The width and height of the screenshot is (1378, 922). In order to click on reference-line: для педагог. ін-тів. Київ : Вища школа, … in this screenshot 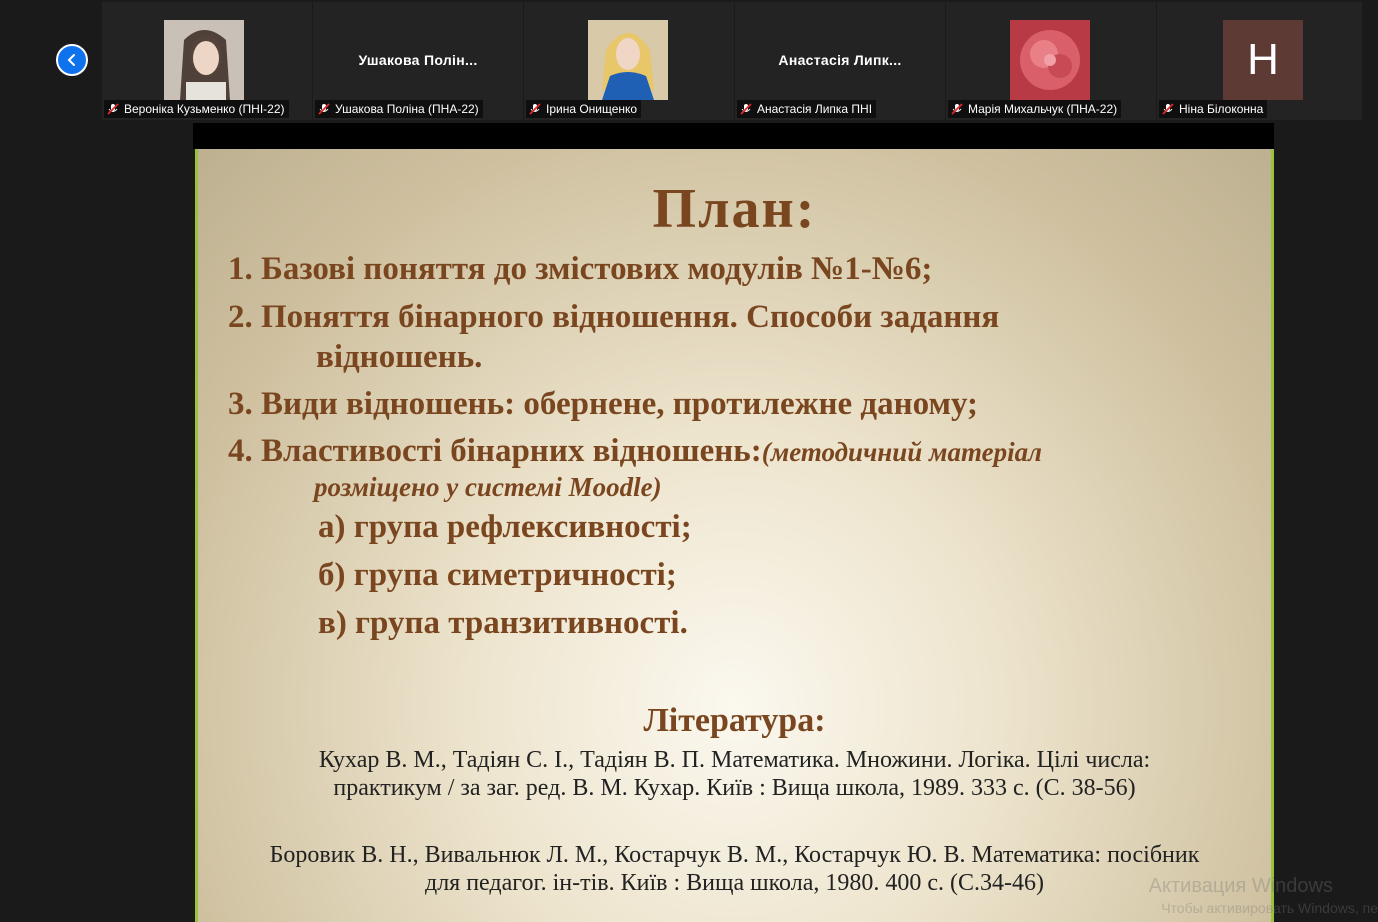, I will do `click(734, 883)`.